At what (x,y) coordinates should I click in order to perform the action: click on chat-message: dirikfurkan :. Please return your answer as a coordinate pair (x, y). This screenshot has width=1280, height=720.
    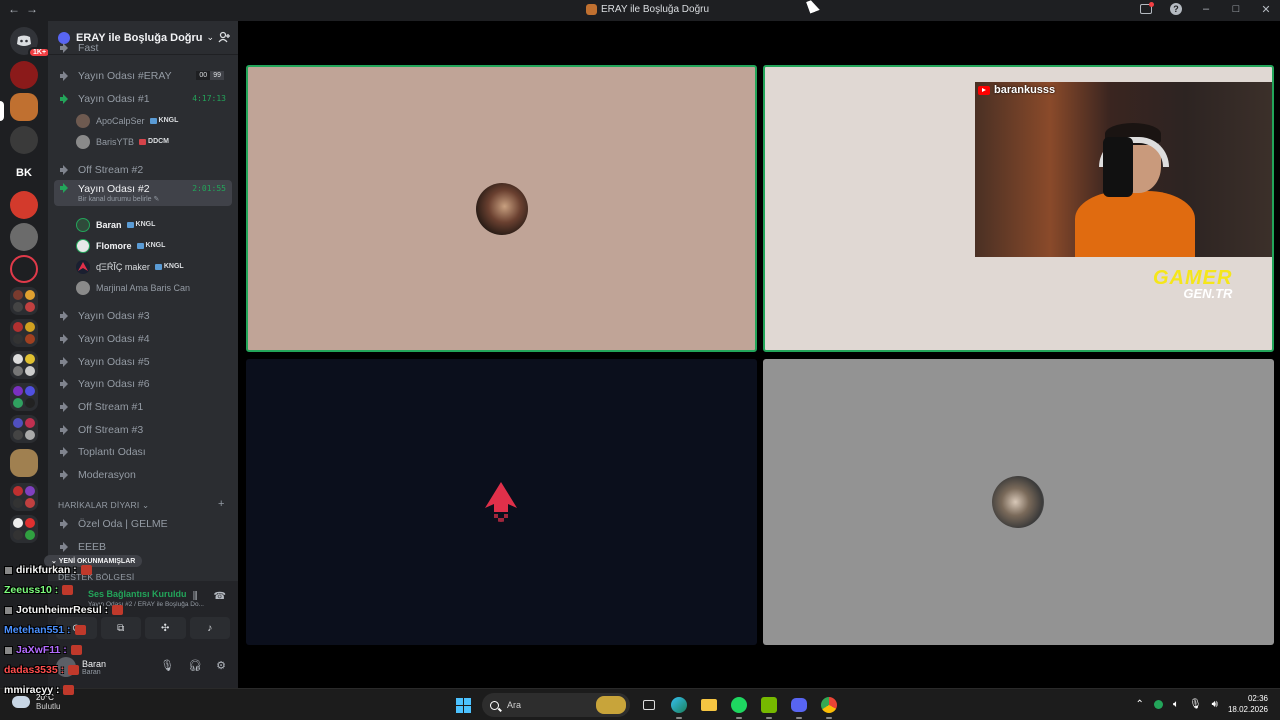
    Looking at the image, I should click on (48, 570).